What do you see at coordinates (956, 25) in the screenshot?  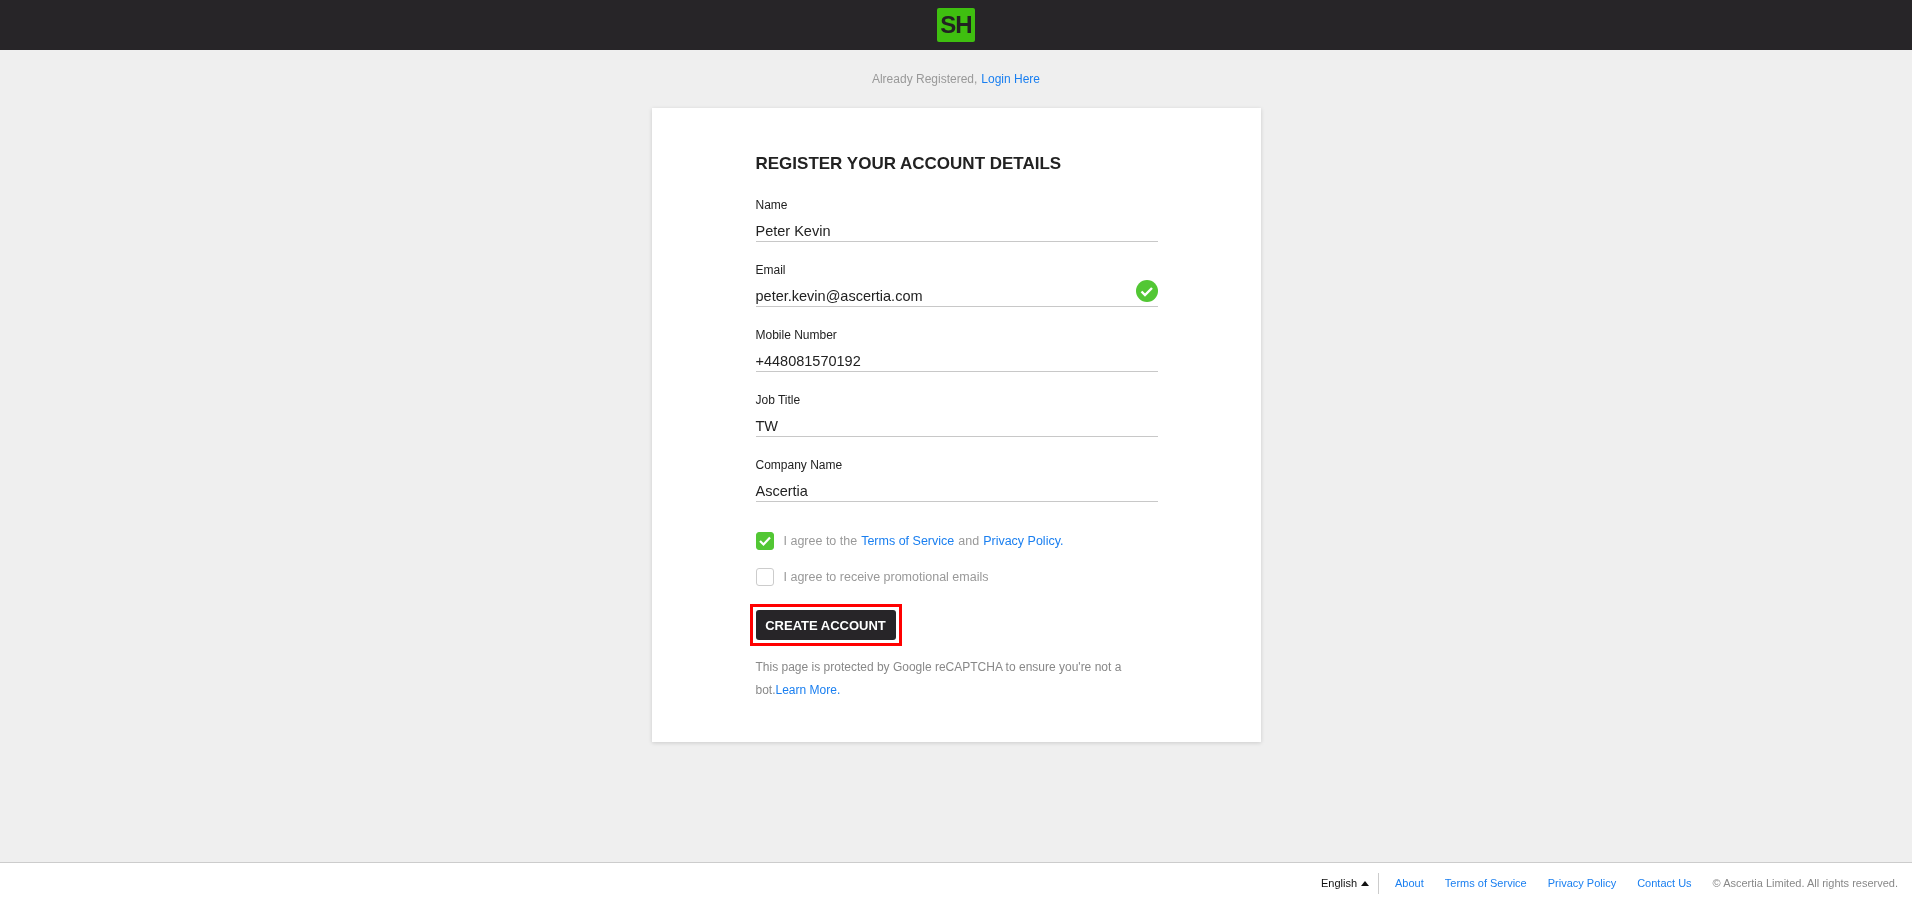 I see `logo: SH` at bounding box center [956, 25].